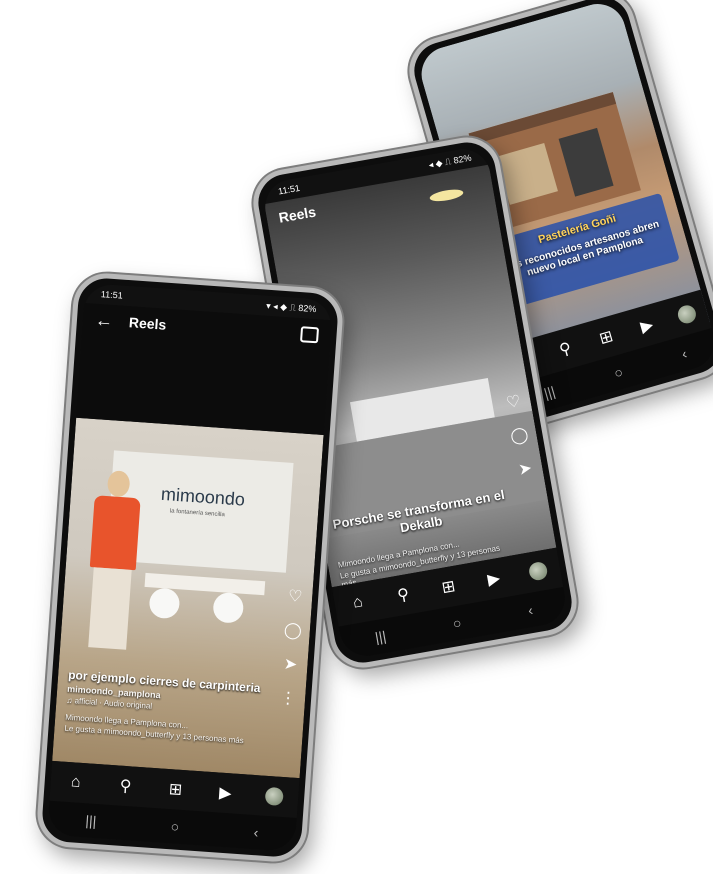 This screenshot has height=874, width=713. Describe the element at coordinates (291, 307) in the screenshot. I see `status-icons: ▾ ◂ ◆ ⎍ 82%` at that location.